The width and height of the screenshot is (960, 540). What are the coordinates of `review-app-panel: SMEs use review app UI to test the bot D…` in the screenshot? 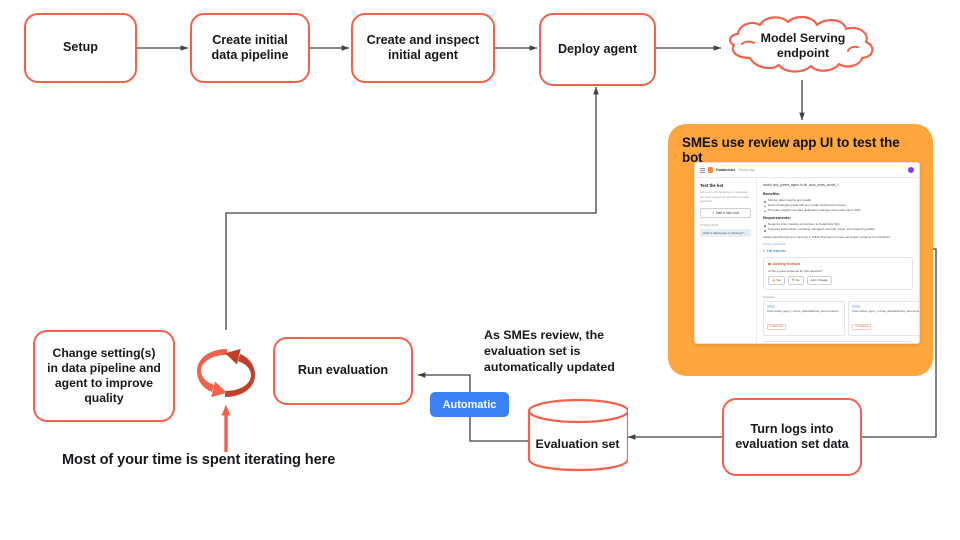 It's located at (800, 250).